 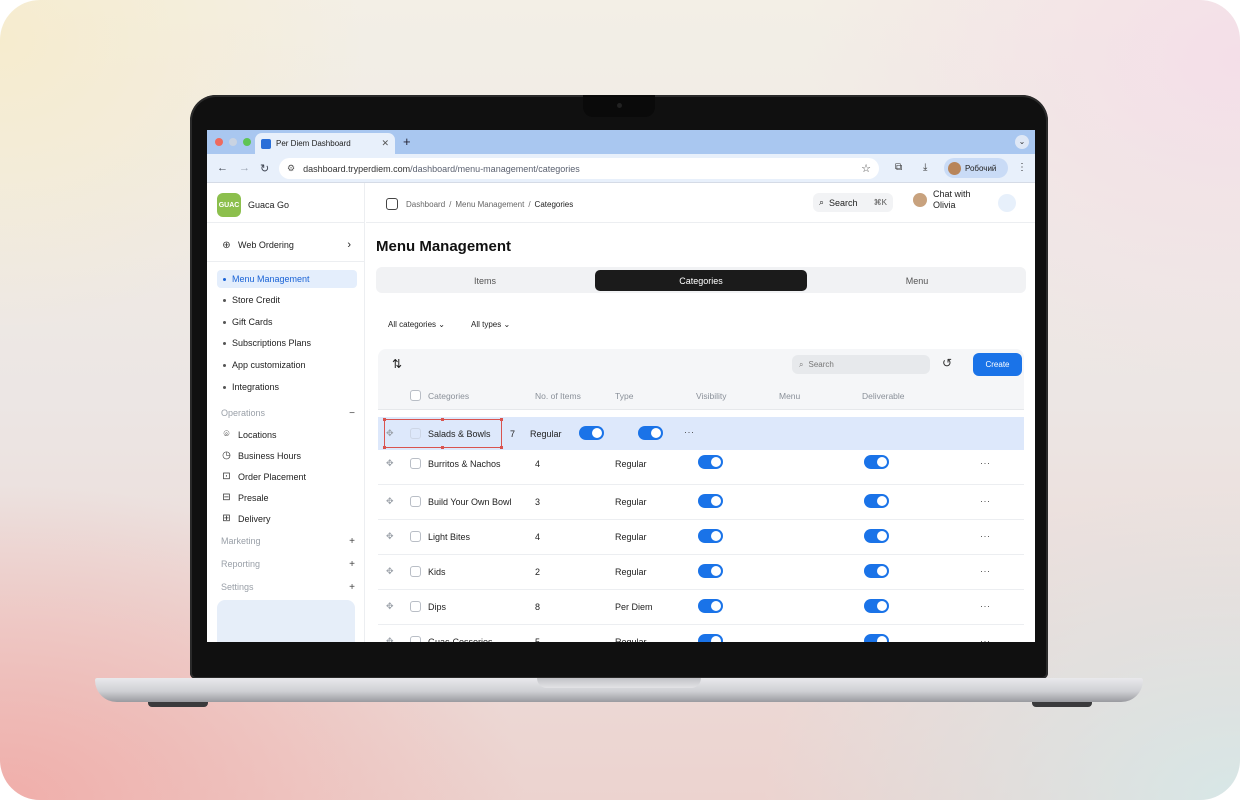 I want to click on minimize-window-button, so click(x=233, y=142).